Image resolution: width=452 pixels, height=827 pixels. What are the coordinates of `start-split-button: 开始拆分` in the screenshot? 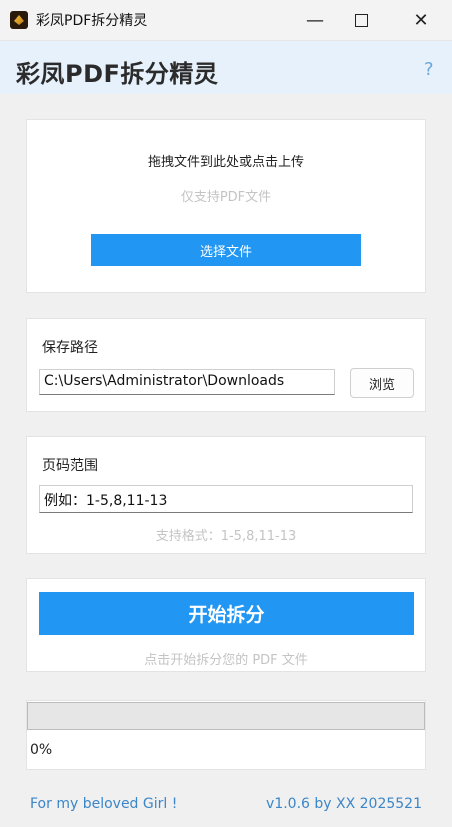 It's located at (226, 613).